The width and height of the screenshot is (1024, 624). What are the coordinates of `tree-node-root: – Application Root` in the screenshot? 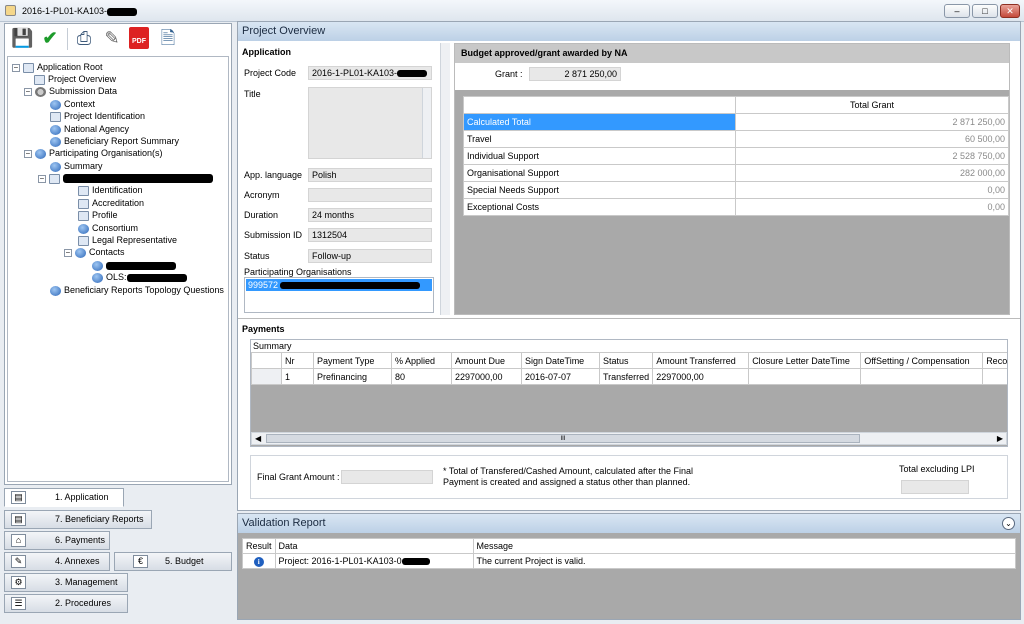 It's located at (57, 67).